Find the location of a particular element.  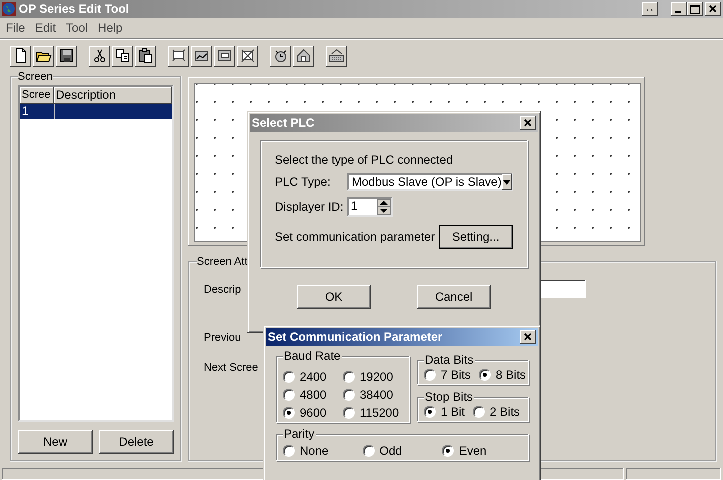

radio-option: 2400 is located at coordinates (313, 376).